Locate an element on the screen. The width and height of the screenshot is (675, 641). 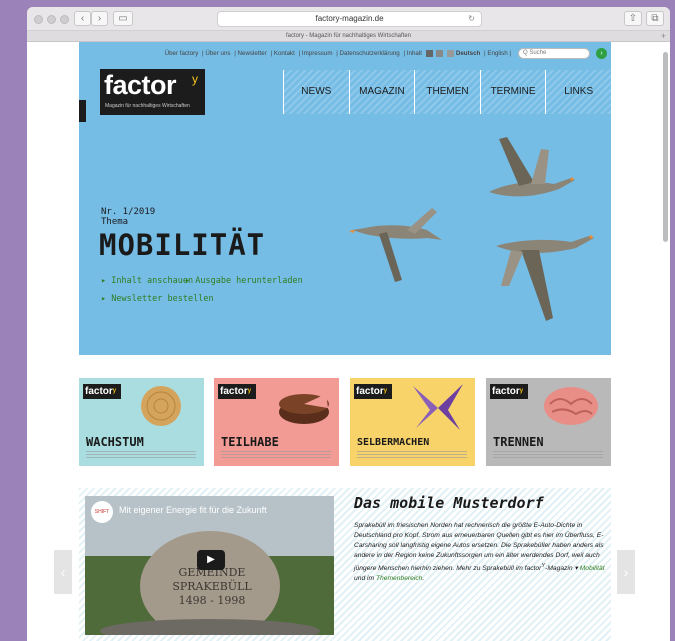
goose-image-top is located at coordinates (532, 167).